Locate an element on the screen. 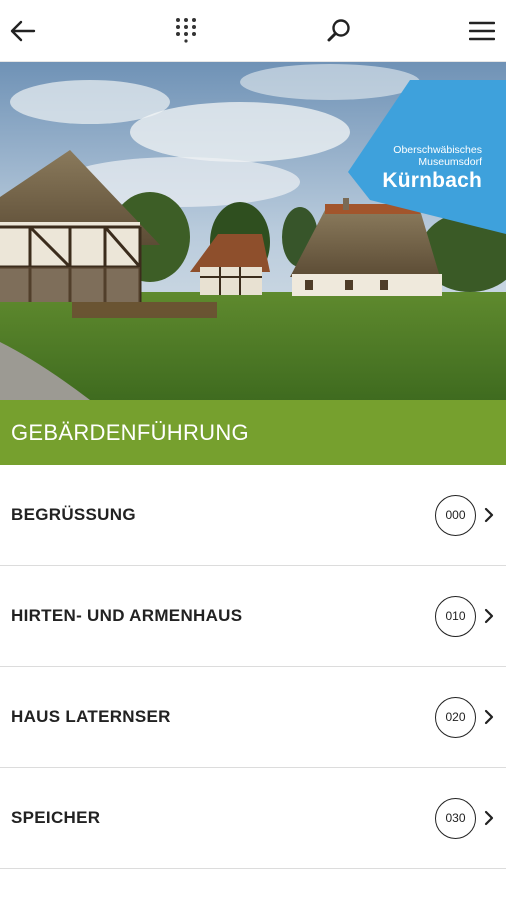  keypad-button is located at coordinates (186, 31).